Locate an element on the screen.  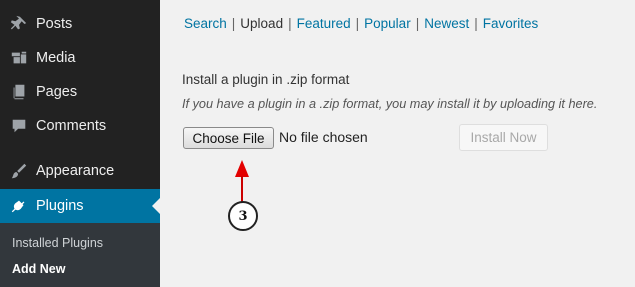
tab-newest: Newest is located at coordinates (446, 23).